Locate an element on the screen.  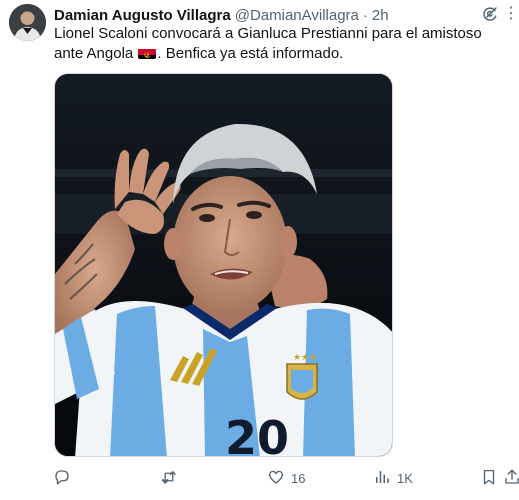
bookmark-button is located at coordinates (489, 478).